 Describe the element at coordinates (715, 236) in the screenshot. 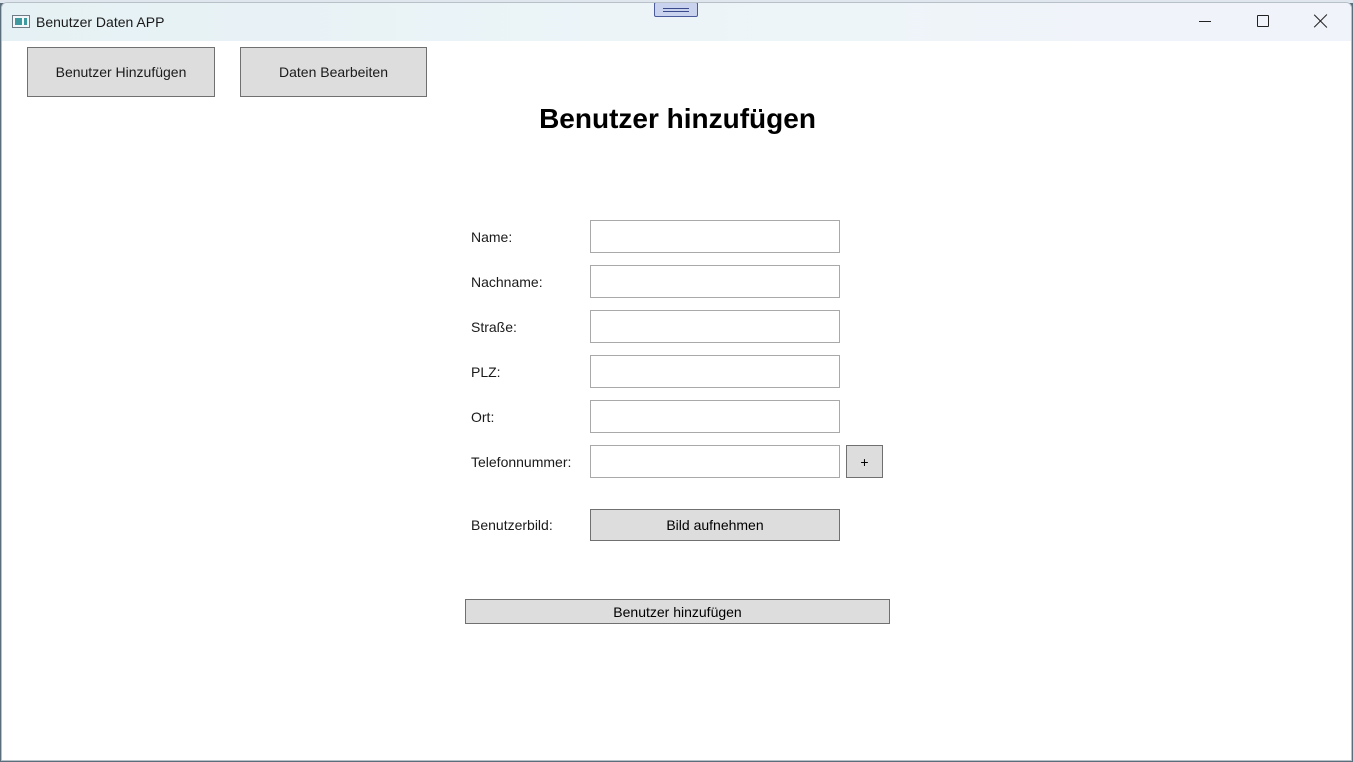

I see `name-input` at that location.